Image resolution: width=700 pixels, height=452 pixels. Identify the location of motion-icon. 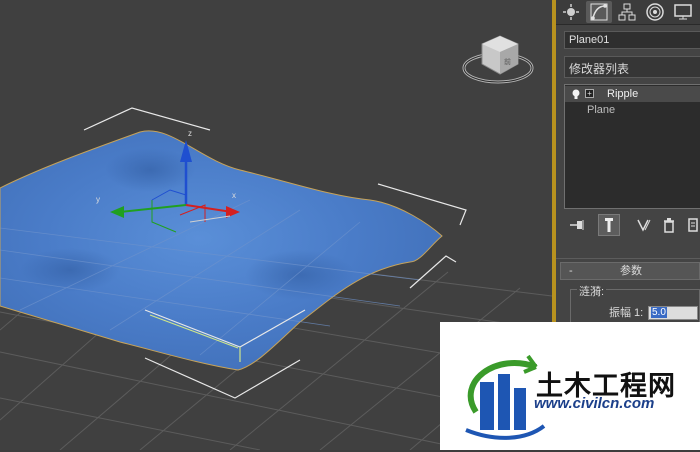
(655, 12).